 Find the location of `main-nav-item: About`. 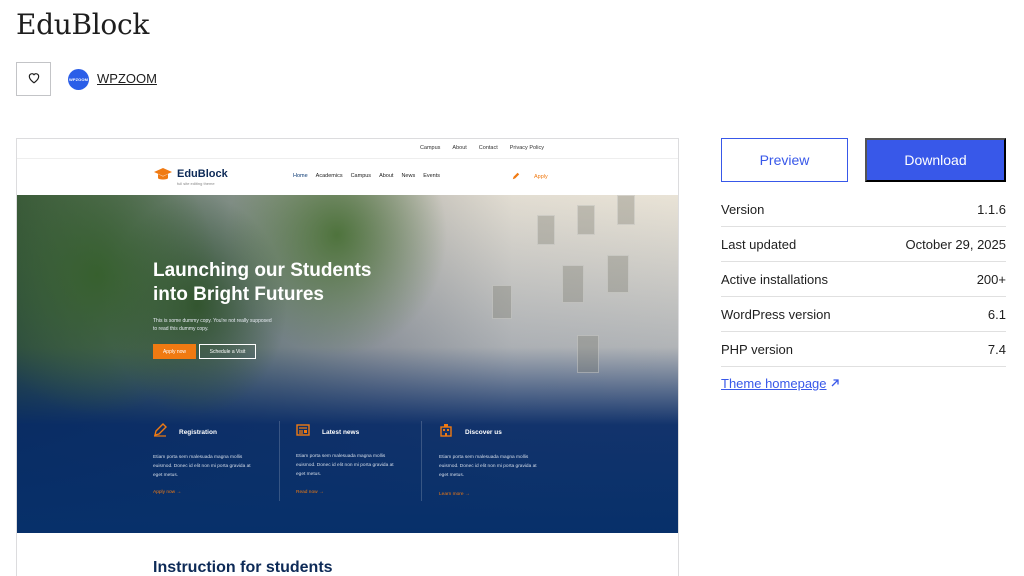

main-nav-item: About is located at coordinates (386, 176).